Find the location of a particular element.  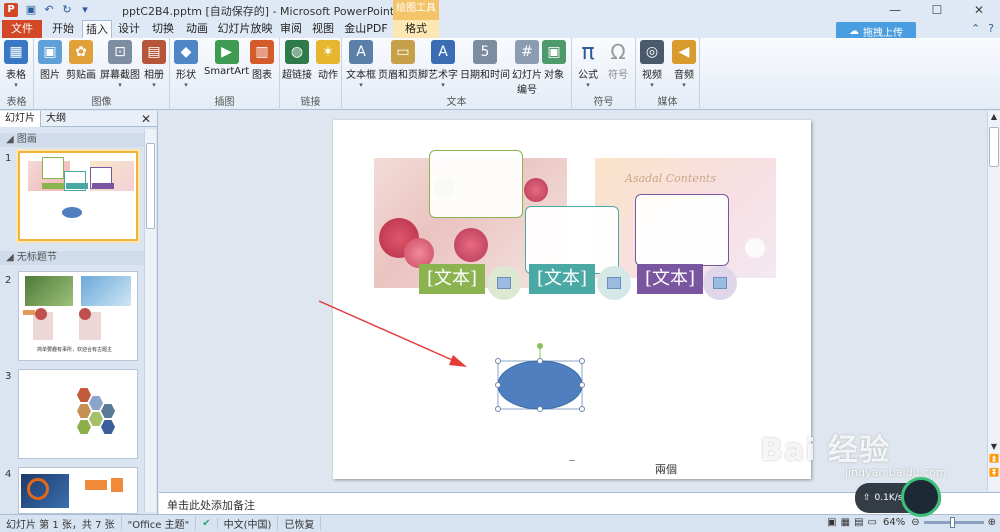

datetime-button: 5 日期和时间 is located at coordinates (485, 60).